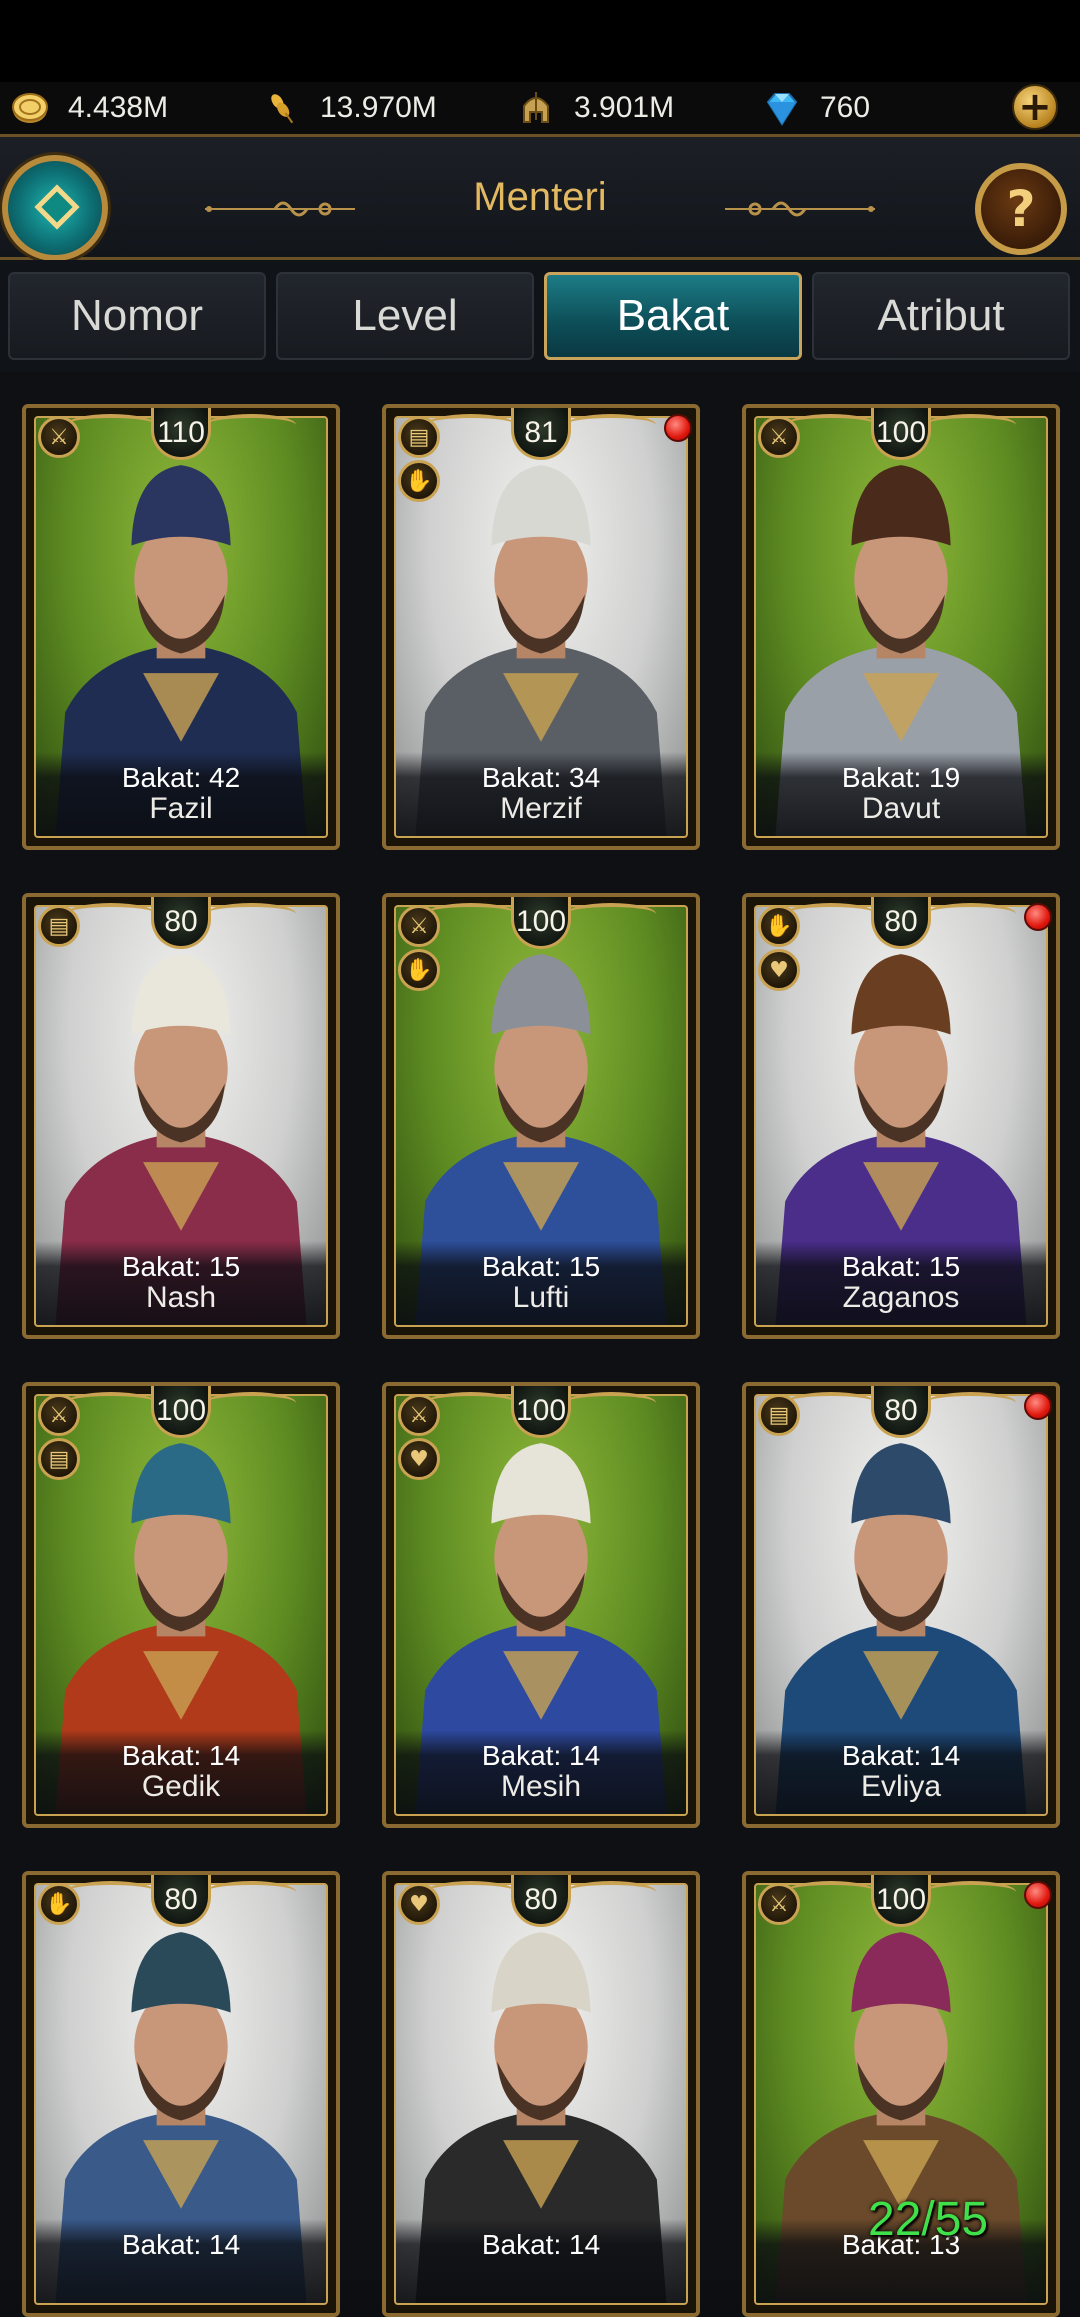 This screenshot has width=1080, height=2317. Describe the element at coordinates (673, 316) in the screenshot. I see `tab-bakat: Bakat` at that location.